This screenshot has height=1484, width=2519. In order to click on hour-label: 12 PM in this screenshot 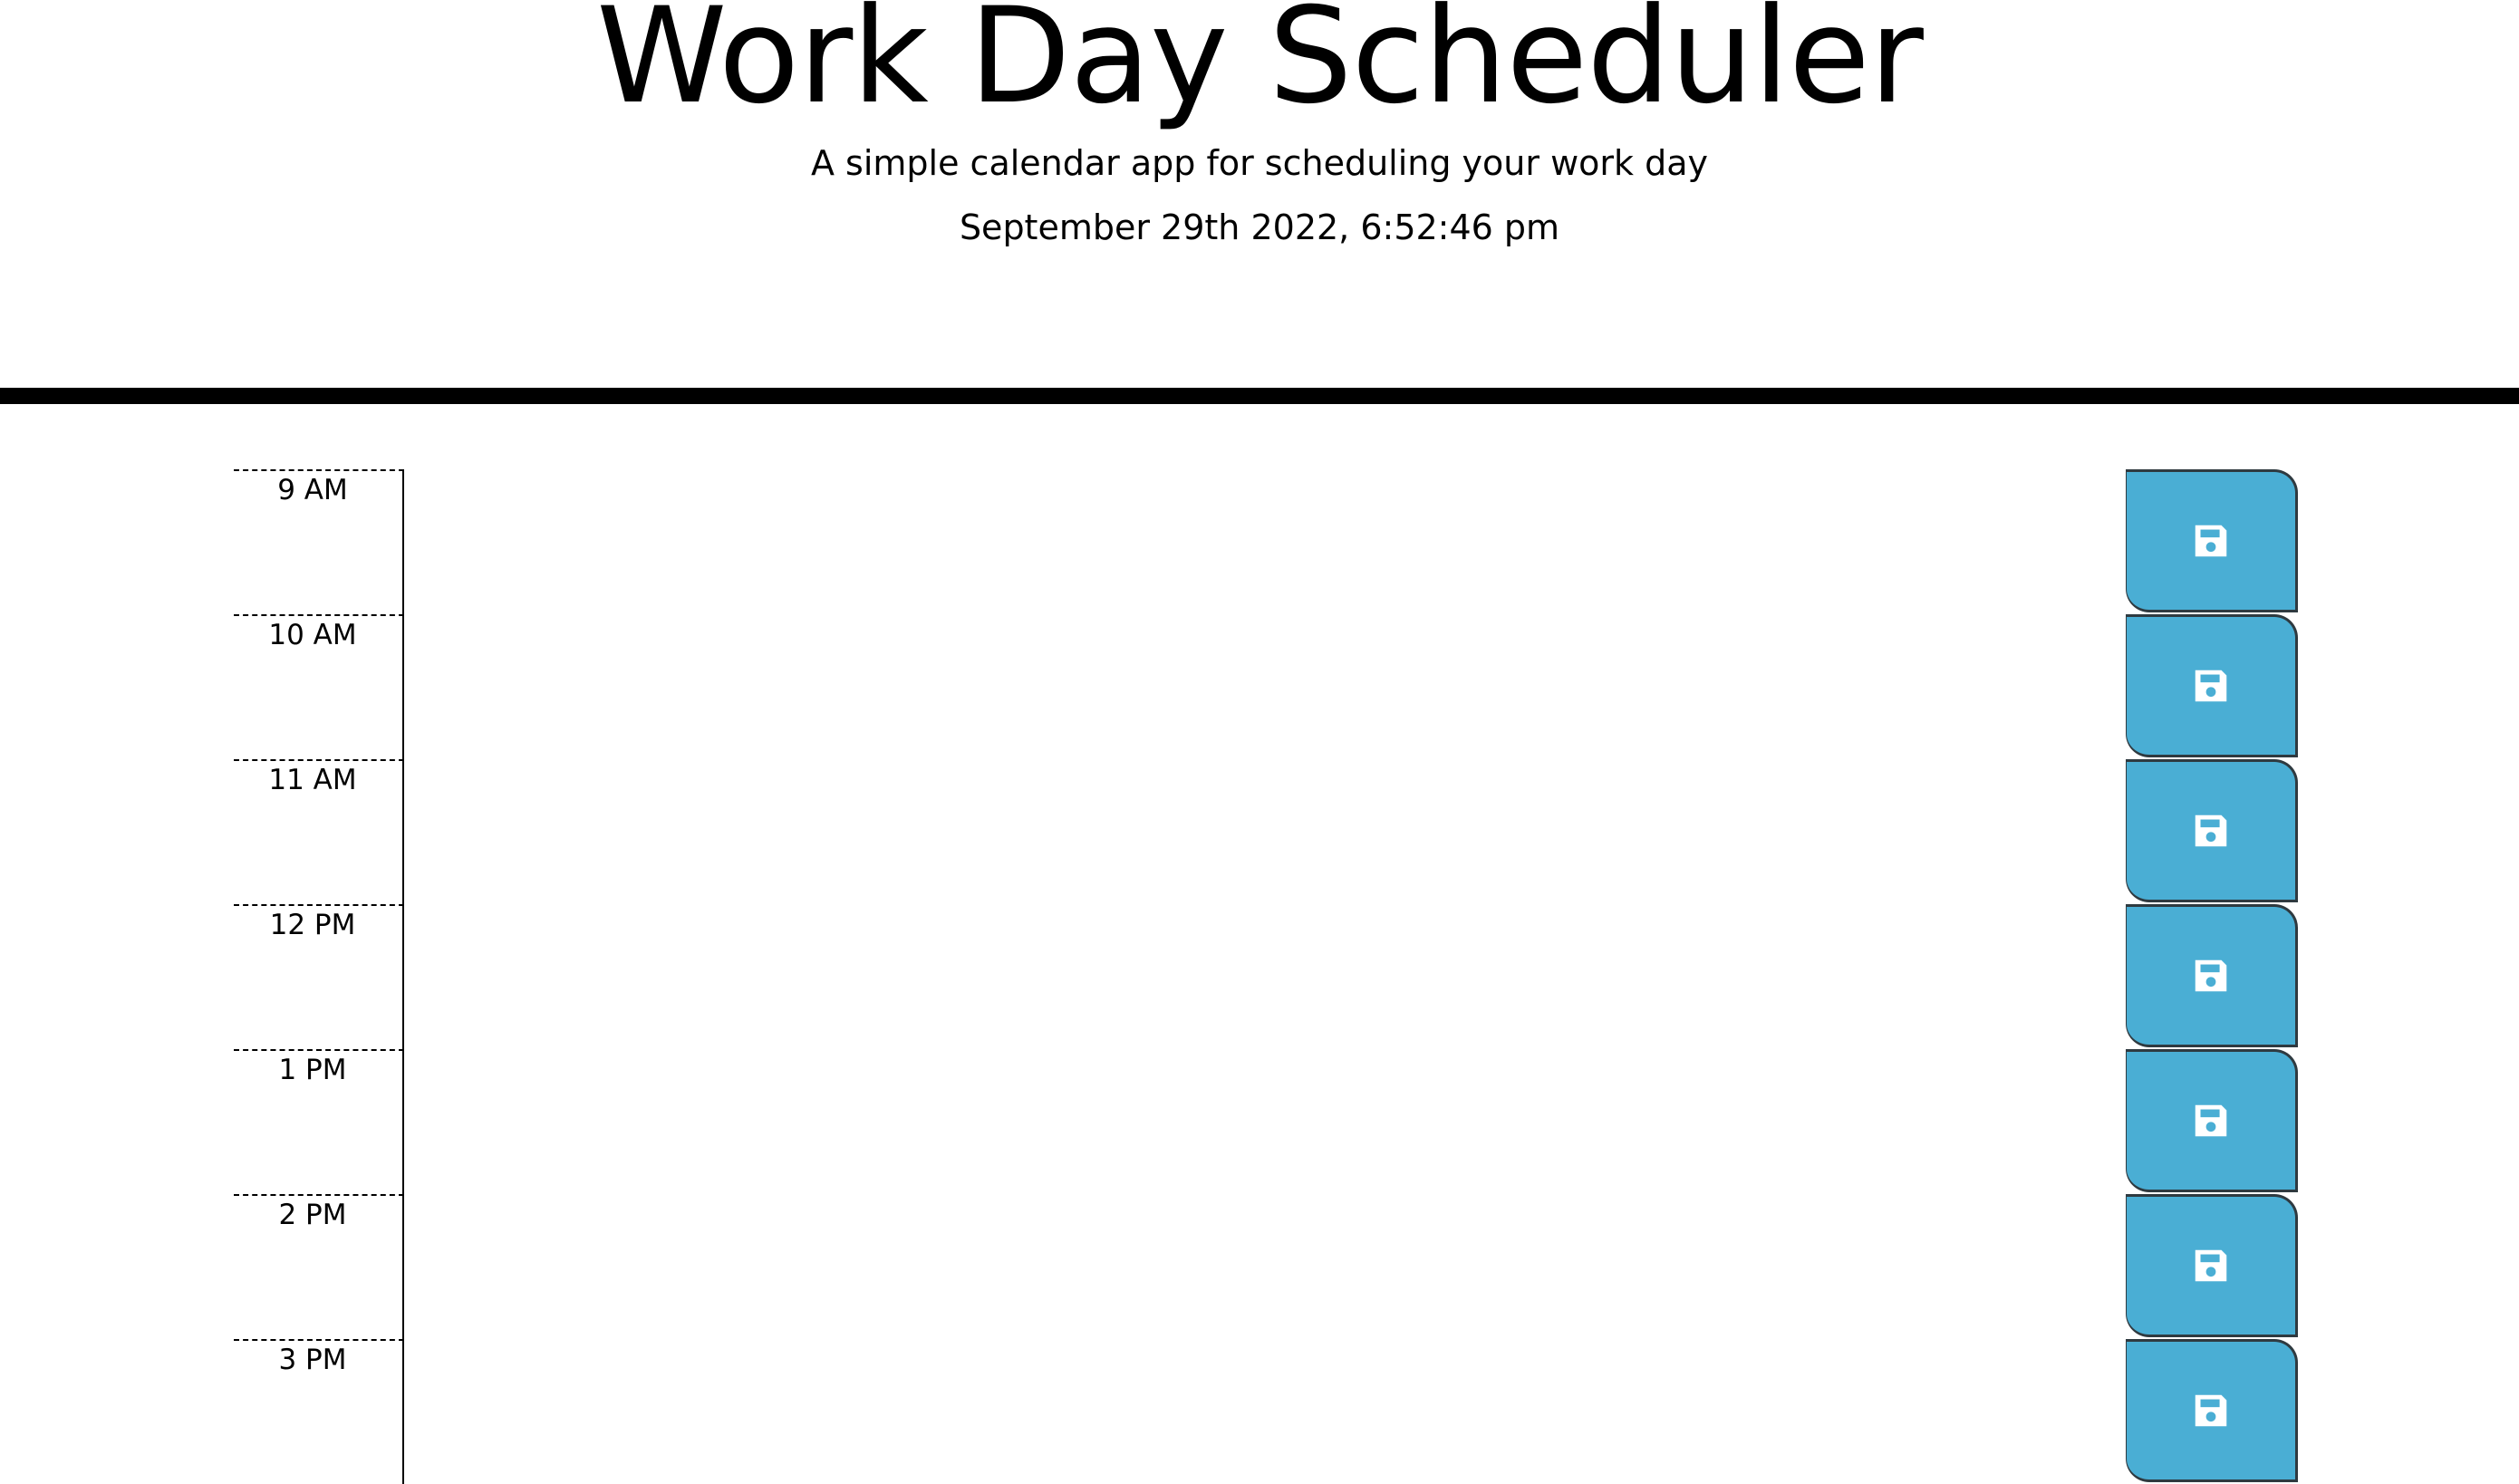, I will do `click(319, 977)`.